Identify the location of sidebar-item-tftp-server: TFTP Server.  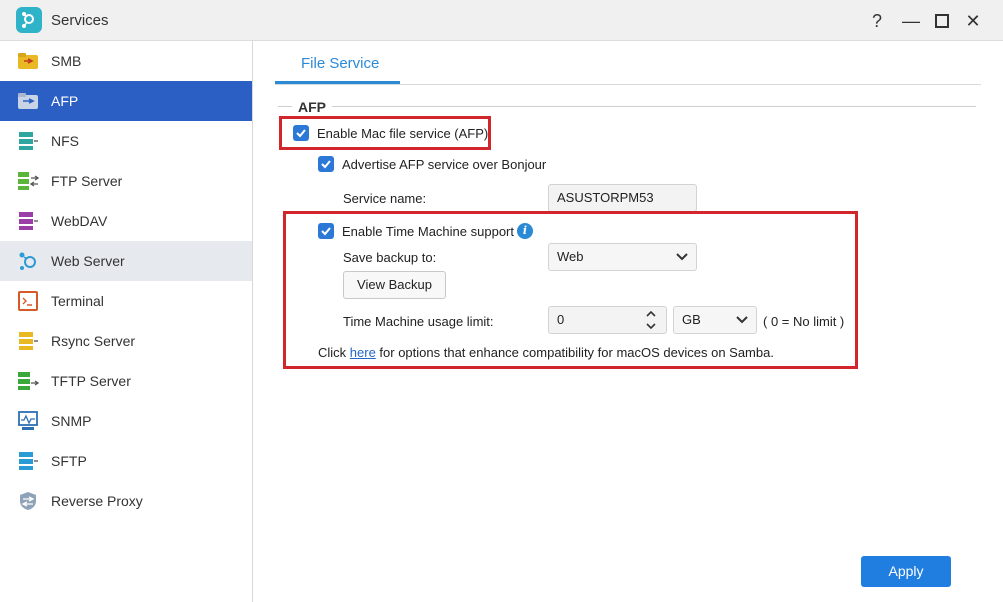
(126, 381).